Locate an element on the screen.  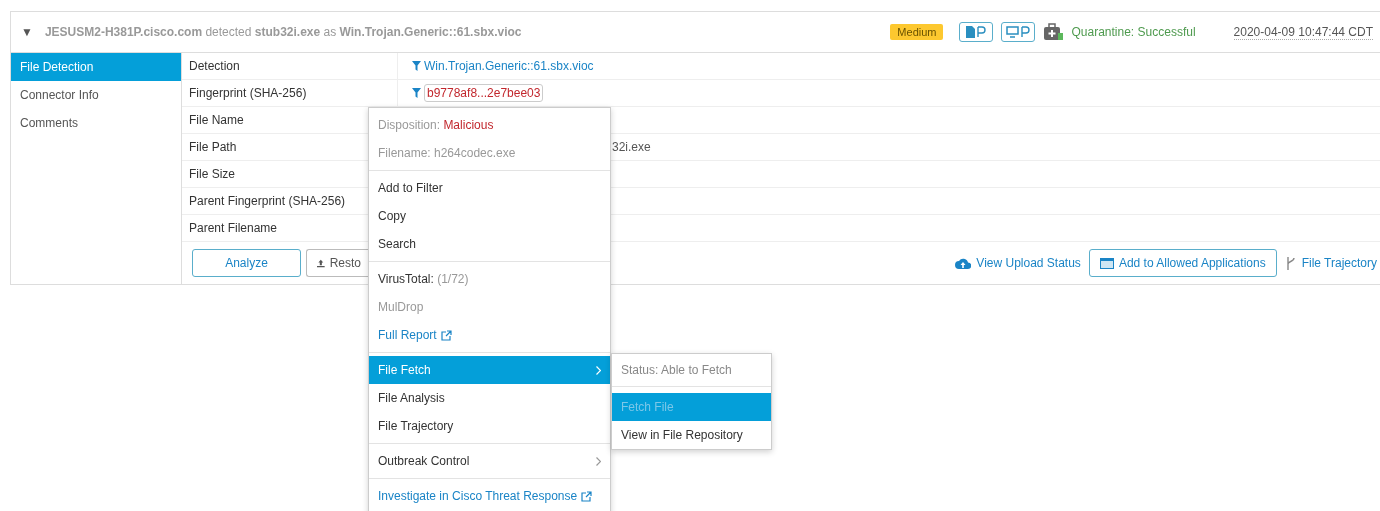
cloud-upload-icon is located at coordinates (963, 263).